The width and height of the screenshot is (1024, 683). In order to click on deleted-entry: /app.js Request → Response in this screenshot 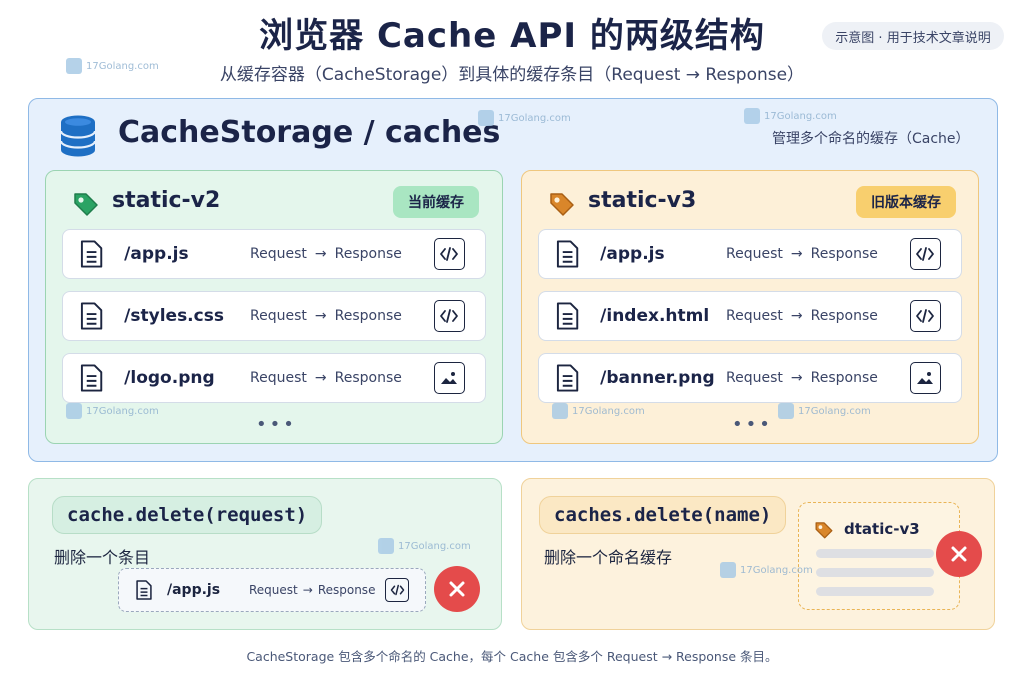, I will do `click(272, 590)`.